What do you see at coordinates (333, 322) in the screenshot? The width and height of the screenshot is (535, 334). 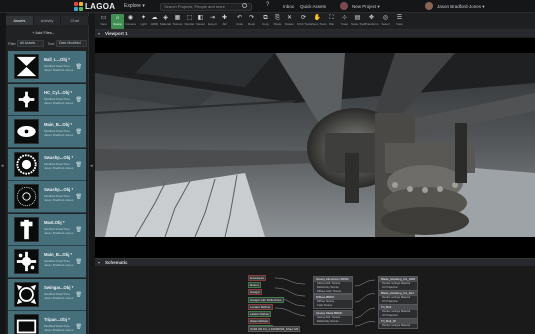 I see `material-node-port: Reflectivity Texture` at bounding box center [333, 322].